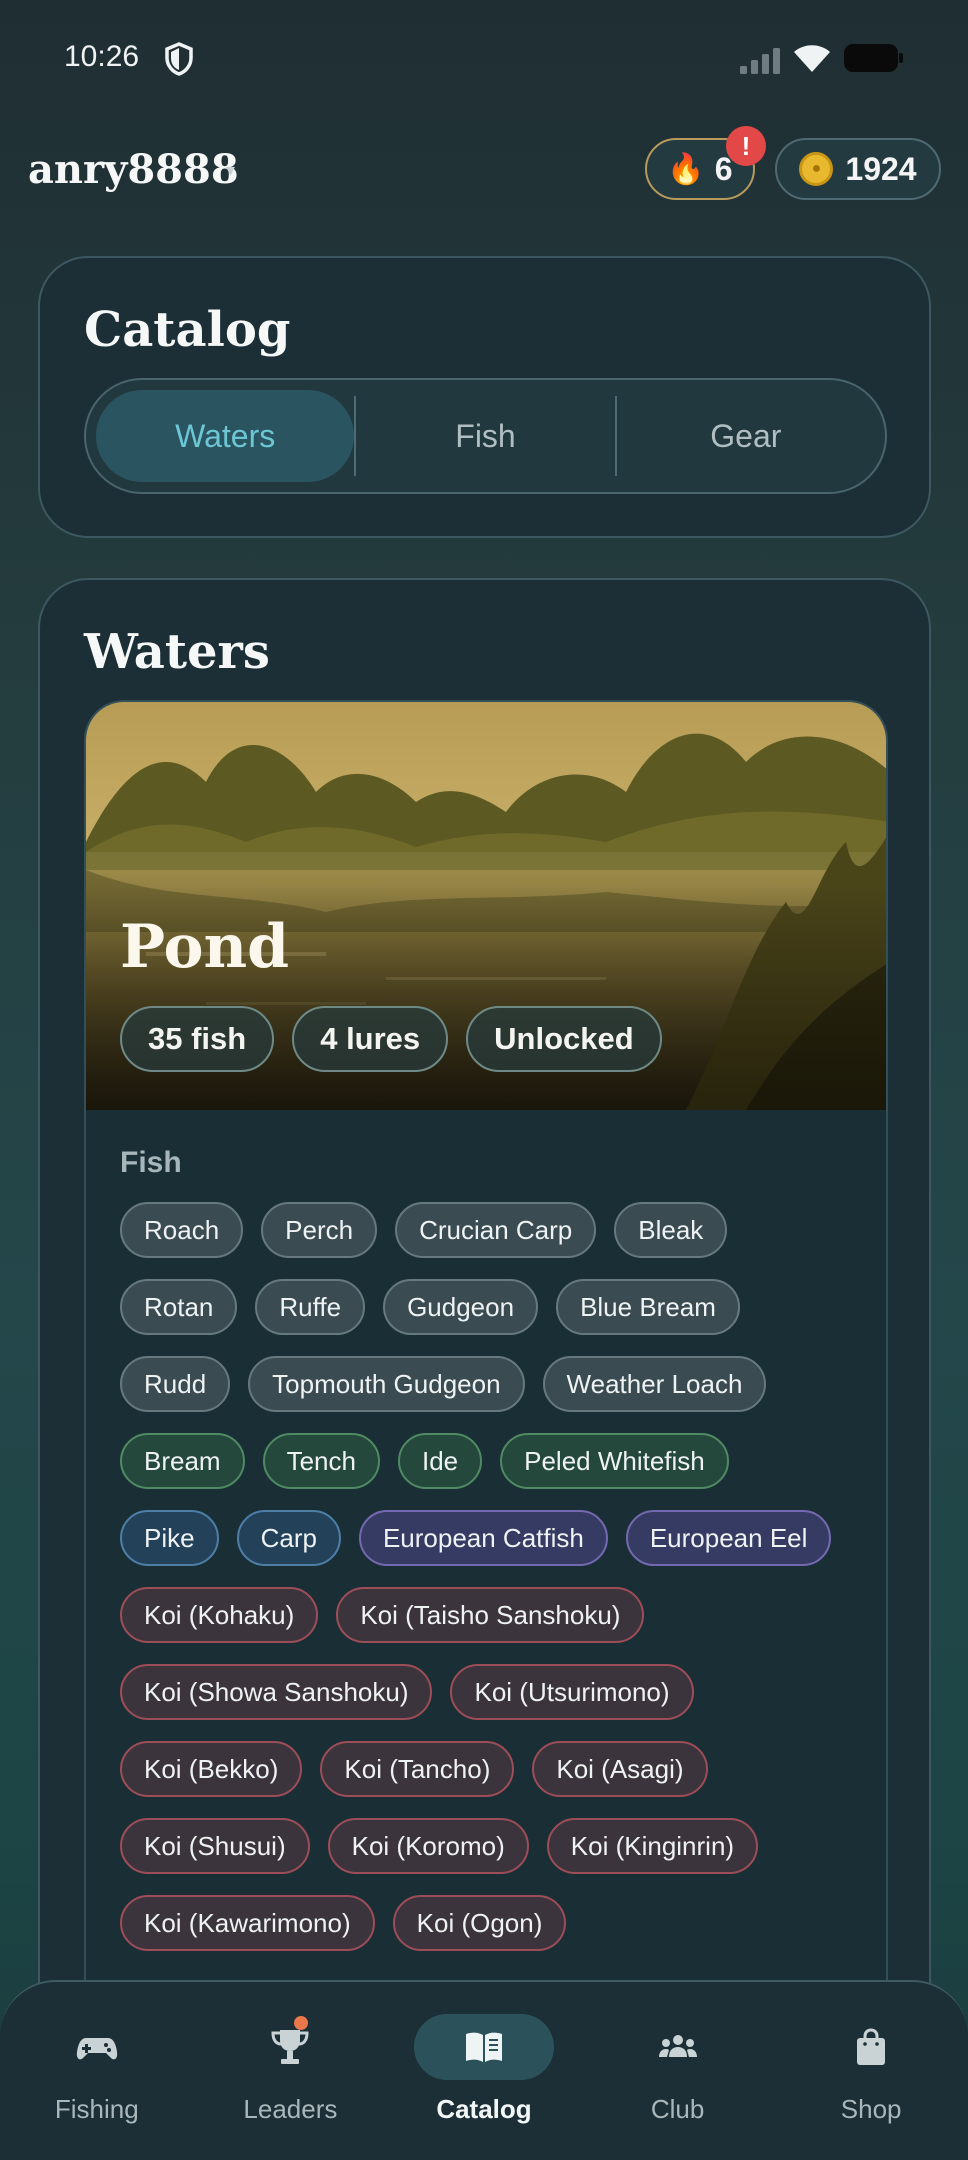  I want to click on fish-chip: European Eel, so click(728, 1538).